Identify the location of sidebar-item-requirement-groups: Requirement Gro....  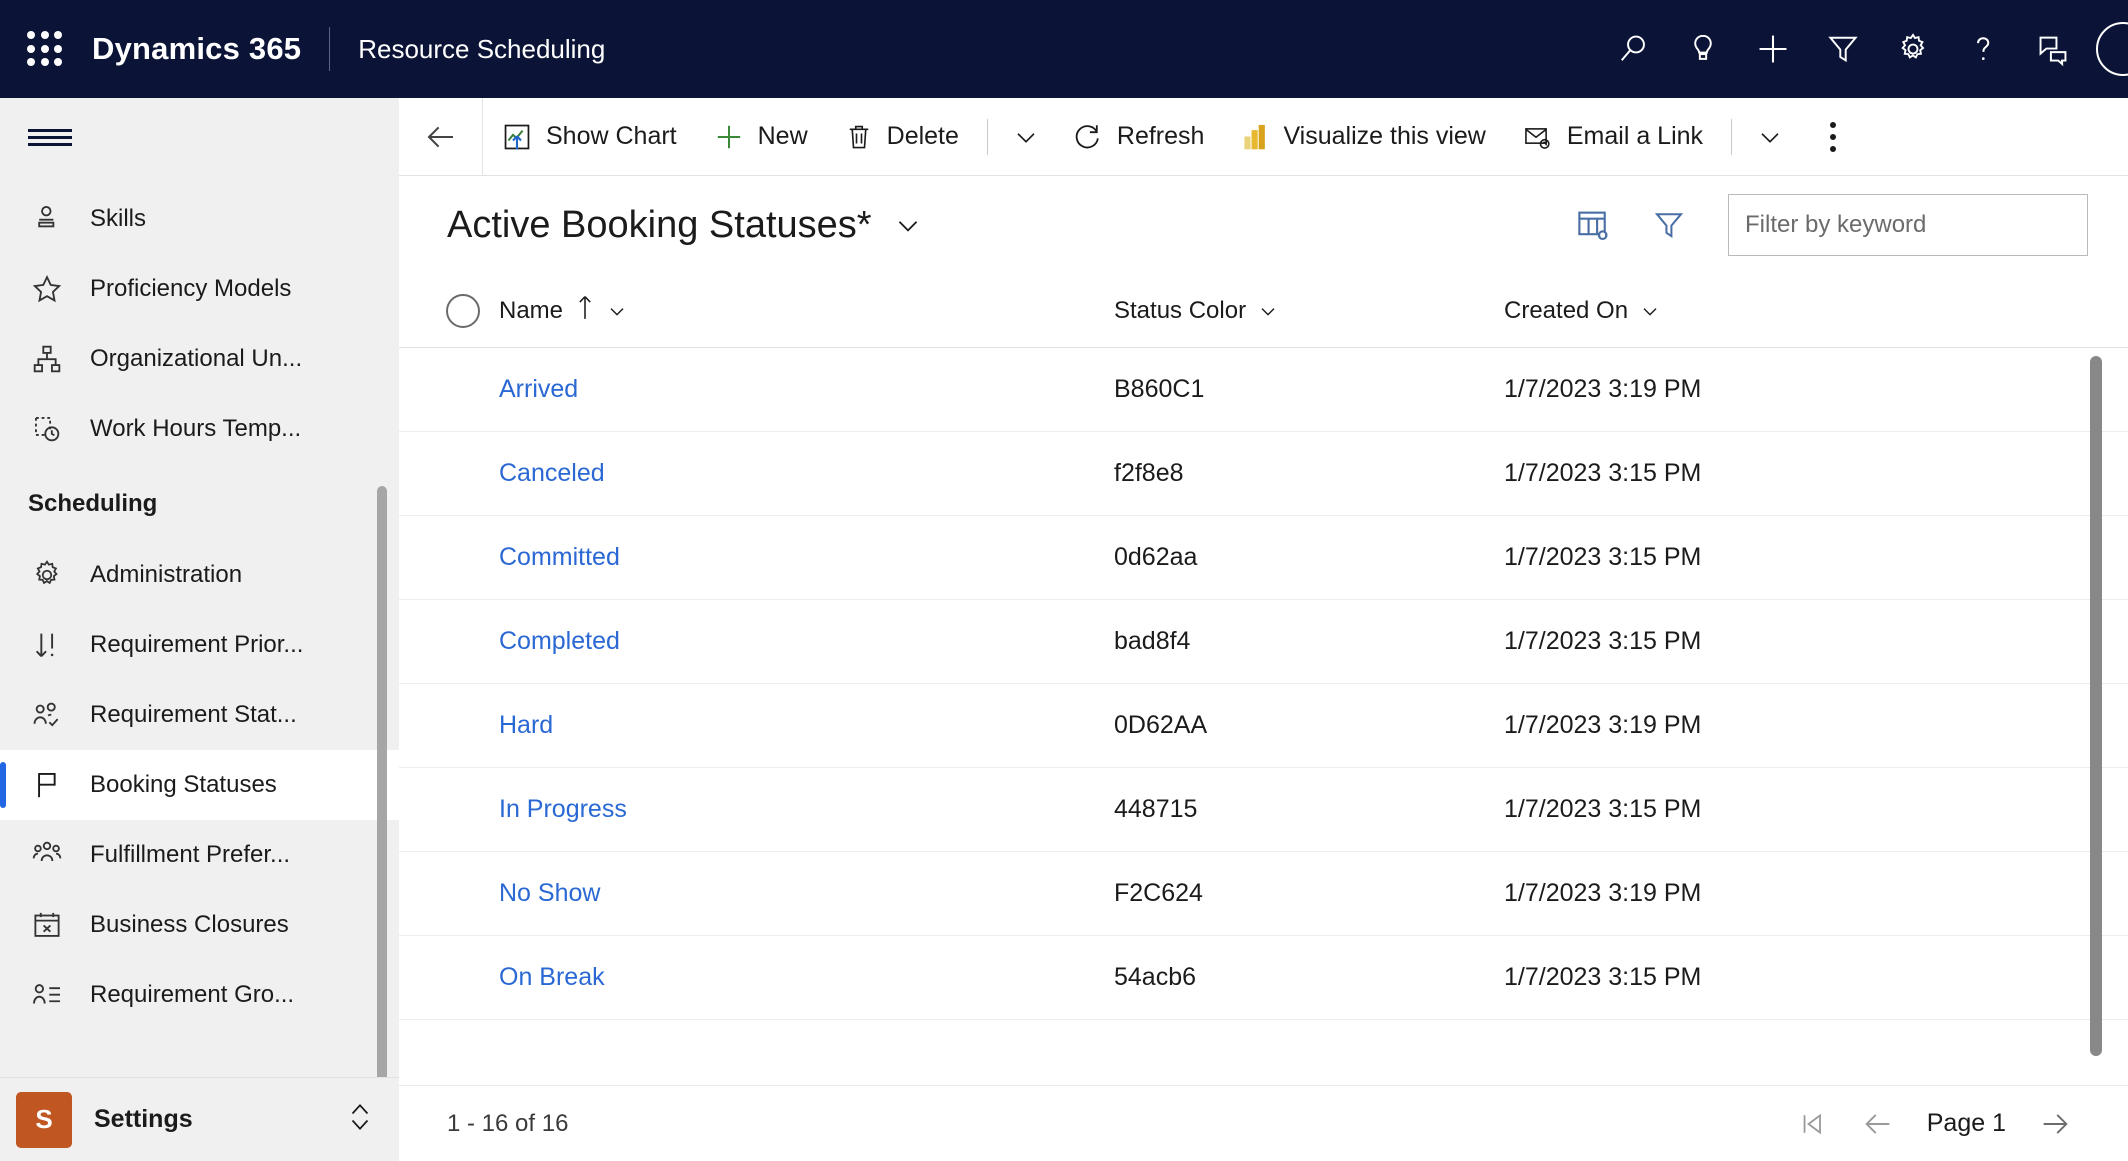
(199, 995).